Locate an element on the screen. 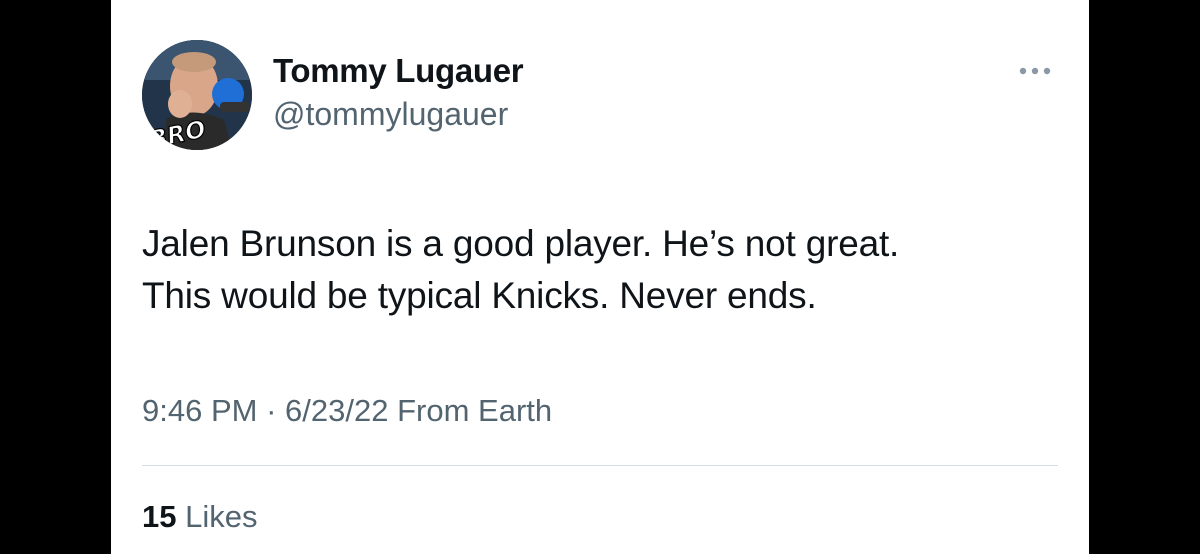 The width and height of the screenshot is (1200, 554). likes-label: Likes is located at coordinates (221, 516).